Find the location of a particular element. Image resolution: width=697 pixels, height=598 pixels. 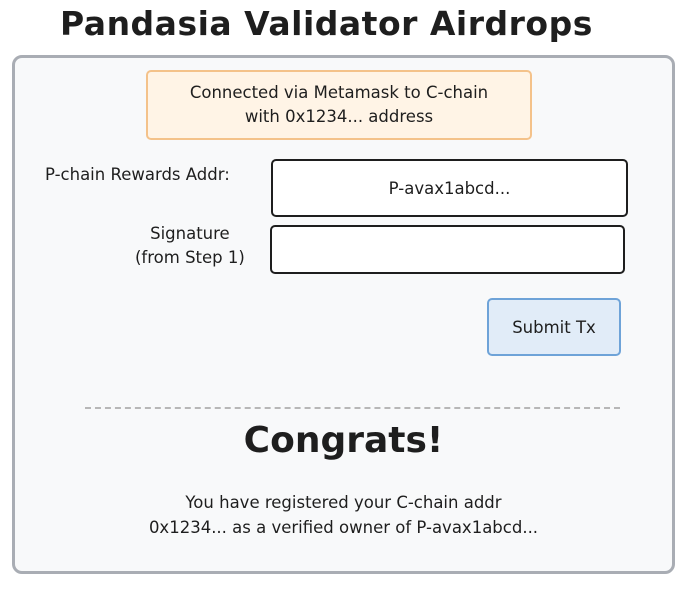

signature-label: Signature (from Step 1) is located at coordinates (190, 246).